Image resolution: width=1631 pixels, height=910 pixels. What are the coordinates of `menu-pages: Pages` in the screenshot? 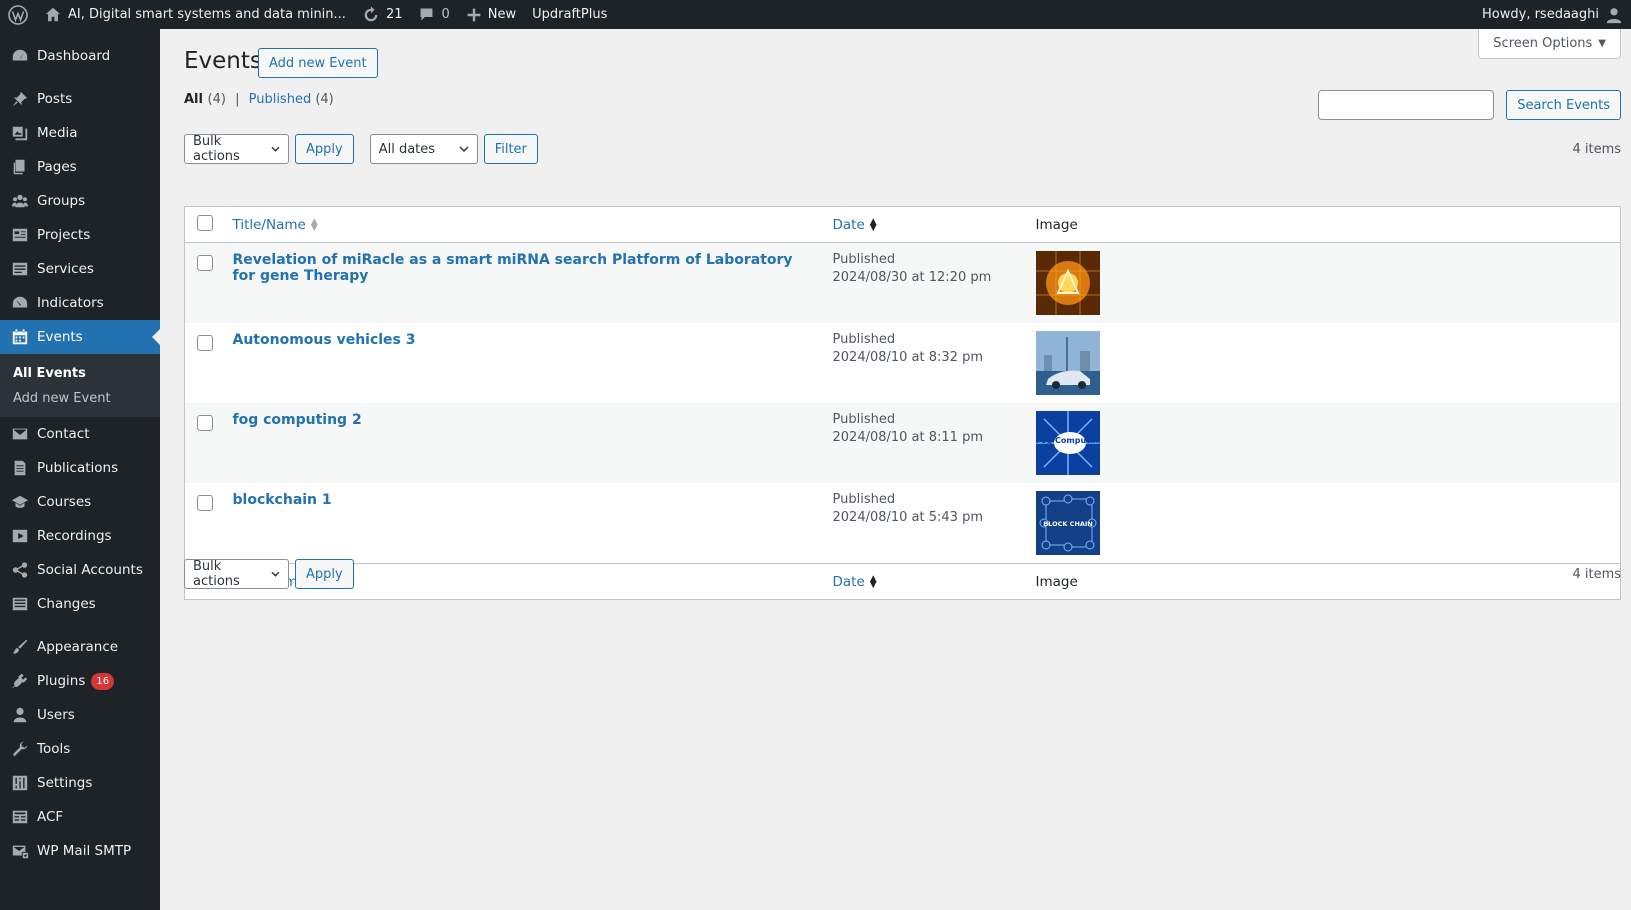 It's located at (80, 167).